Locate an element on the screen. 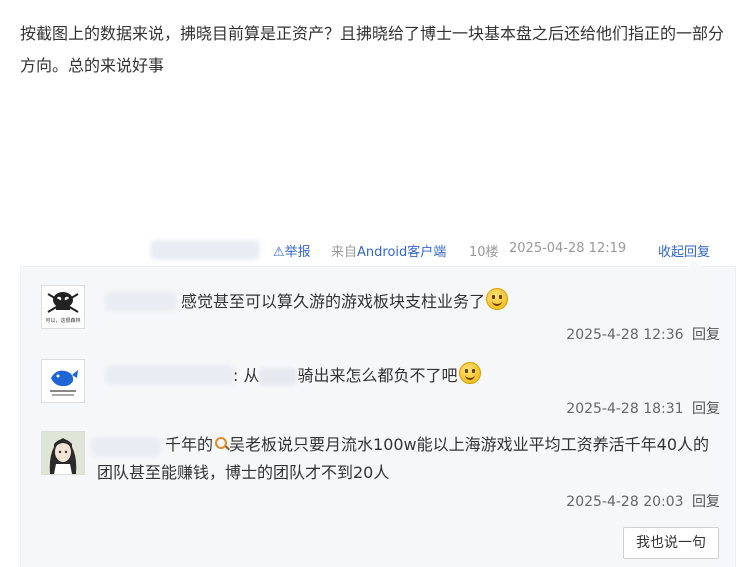 The width and height of the screenshot is (745, 567). reply-text-a: 千年的 is located at coordinates (189, 444).